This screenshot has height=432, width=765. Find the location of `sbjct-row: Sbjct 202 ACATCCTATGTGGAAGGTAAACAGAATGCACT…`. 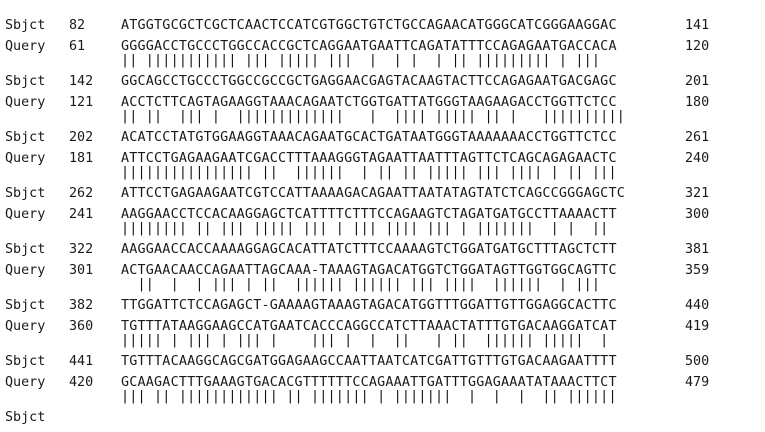

sbjct-row: Sbjct 202 ACATCCTATGTGGAAGGTAAACAGAATGCACT… is located at coordinates (385, 138).